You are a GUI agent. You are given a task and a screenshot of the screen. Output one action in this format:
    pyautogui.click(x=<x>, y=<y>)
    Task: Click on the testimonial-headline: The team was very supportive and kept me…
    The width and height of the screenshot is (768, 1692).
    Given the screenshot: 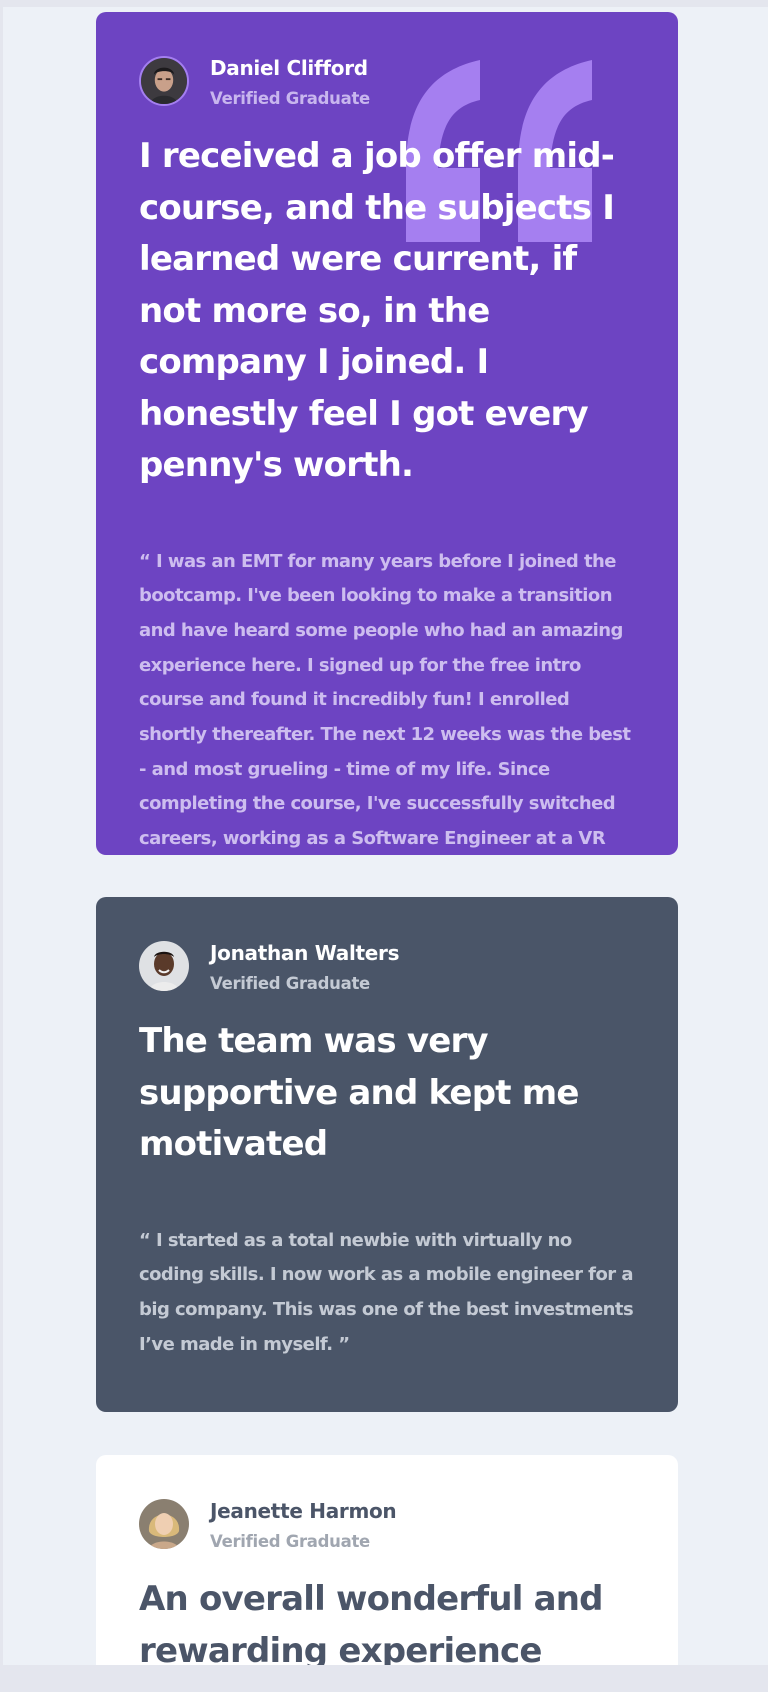 What is the action you would take?
    pyautogui.click(x=359, y=1092)
    